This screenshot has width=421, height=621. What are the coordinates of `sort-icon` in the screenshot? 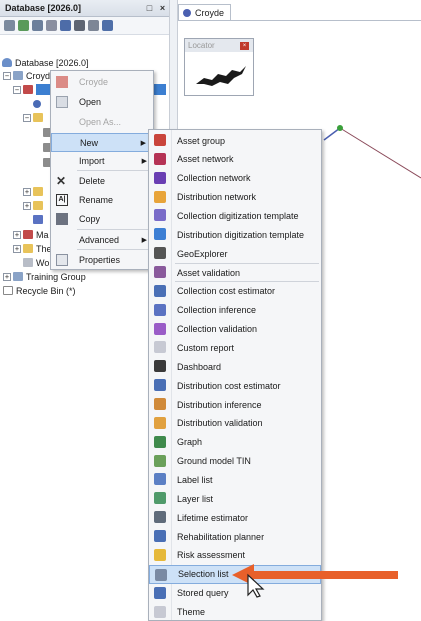 It's located at (65, 25).